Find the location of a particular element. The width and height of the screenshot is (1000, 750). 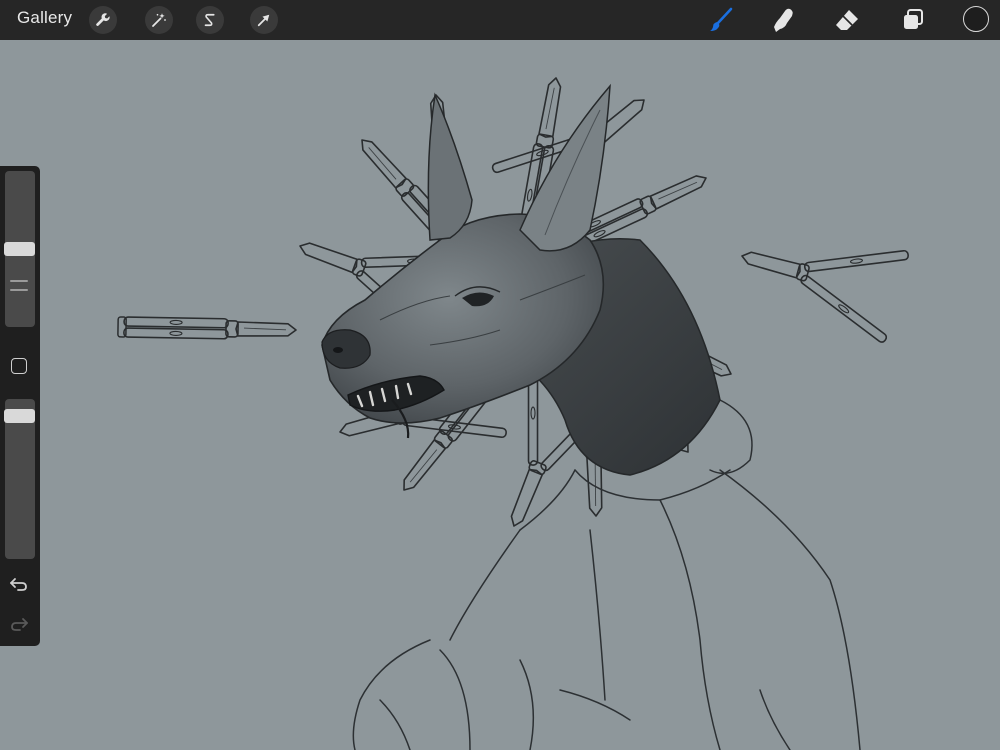

layers-icon is located at coordinates (913, 19).